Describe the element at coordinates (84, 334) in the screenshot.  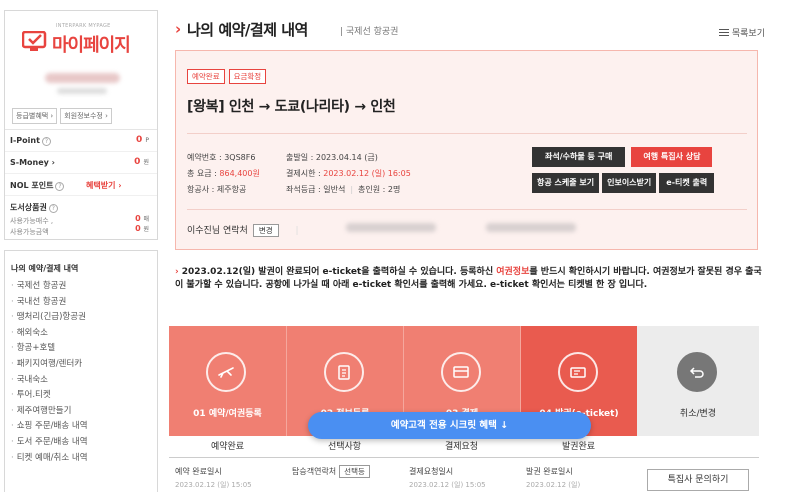
I see `sidebar-menu-item: 해외숙소` at that location.